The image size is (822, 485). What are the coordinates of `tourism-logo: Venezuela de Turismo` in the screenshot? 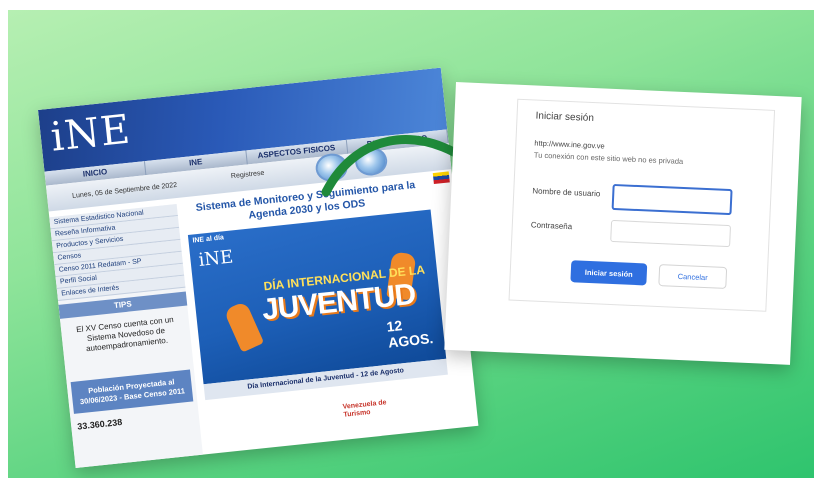 It's located at (366, 416).